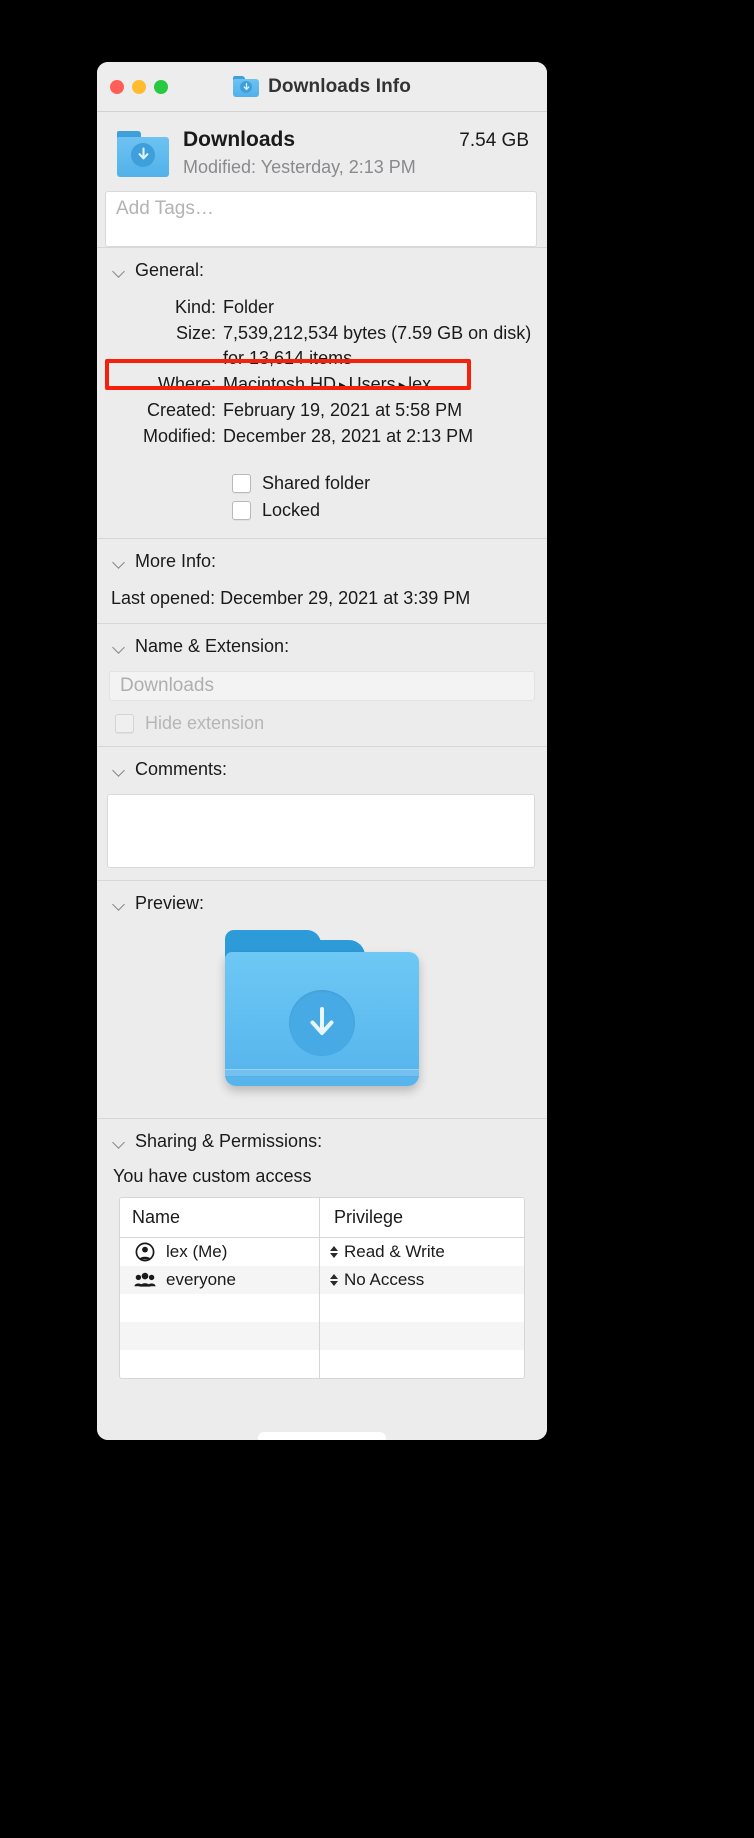 Image resolution: width=754 pixels, height=1838 pixels. Describe the element at coordinates (280, 384) in the screenshot. I see `where-part-1: Macintosh HD` at that location.